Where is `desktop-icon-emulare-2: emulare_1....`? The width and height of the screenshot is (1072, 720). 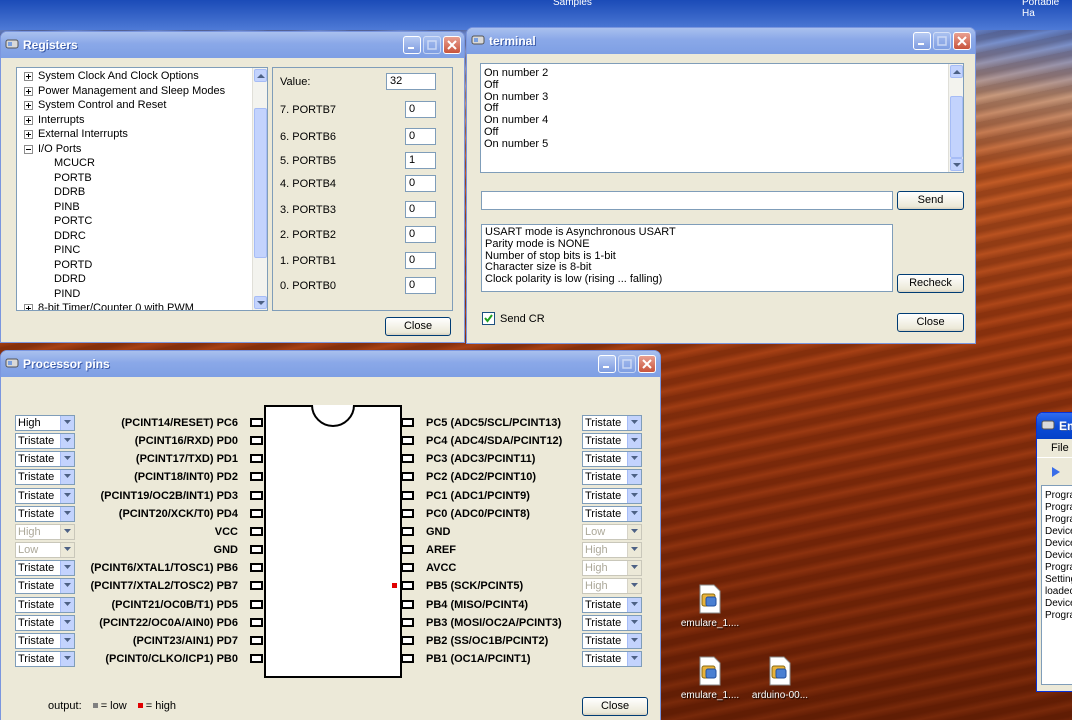
desktop-icon-emulare-2: emulare_1.... is located at coordinates (710, 678).